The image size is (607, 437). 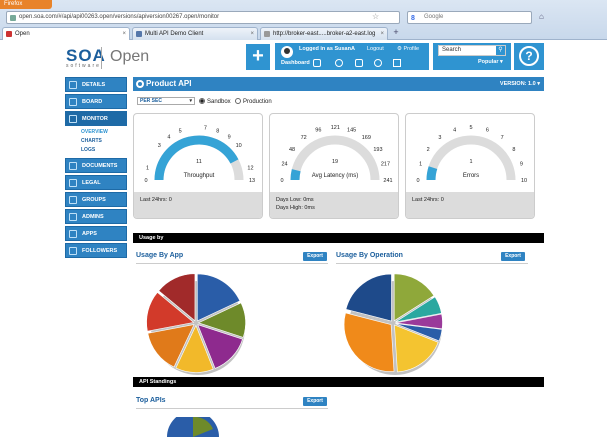 What do you see at coordinates (385, 165) in the screenshot?
I see `gauge-tick-label: 217` at bounding box center [385, 165].